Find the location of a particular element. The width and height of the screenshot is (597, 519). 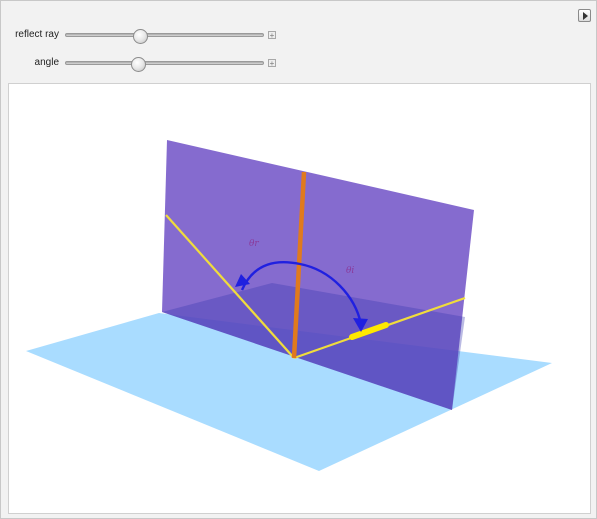

reflect-ray-label: reflect ray is located at coordinates (37, 34).